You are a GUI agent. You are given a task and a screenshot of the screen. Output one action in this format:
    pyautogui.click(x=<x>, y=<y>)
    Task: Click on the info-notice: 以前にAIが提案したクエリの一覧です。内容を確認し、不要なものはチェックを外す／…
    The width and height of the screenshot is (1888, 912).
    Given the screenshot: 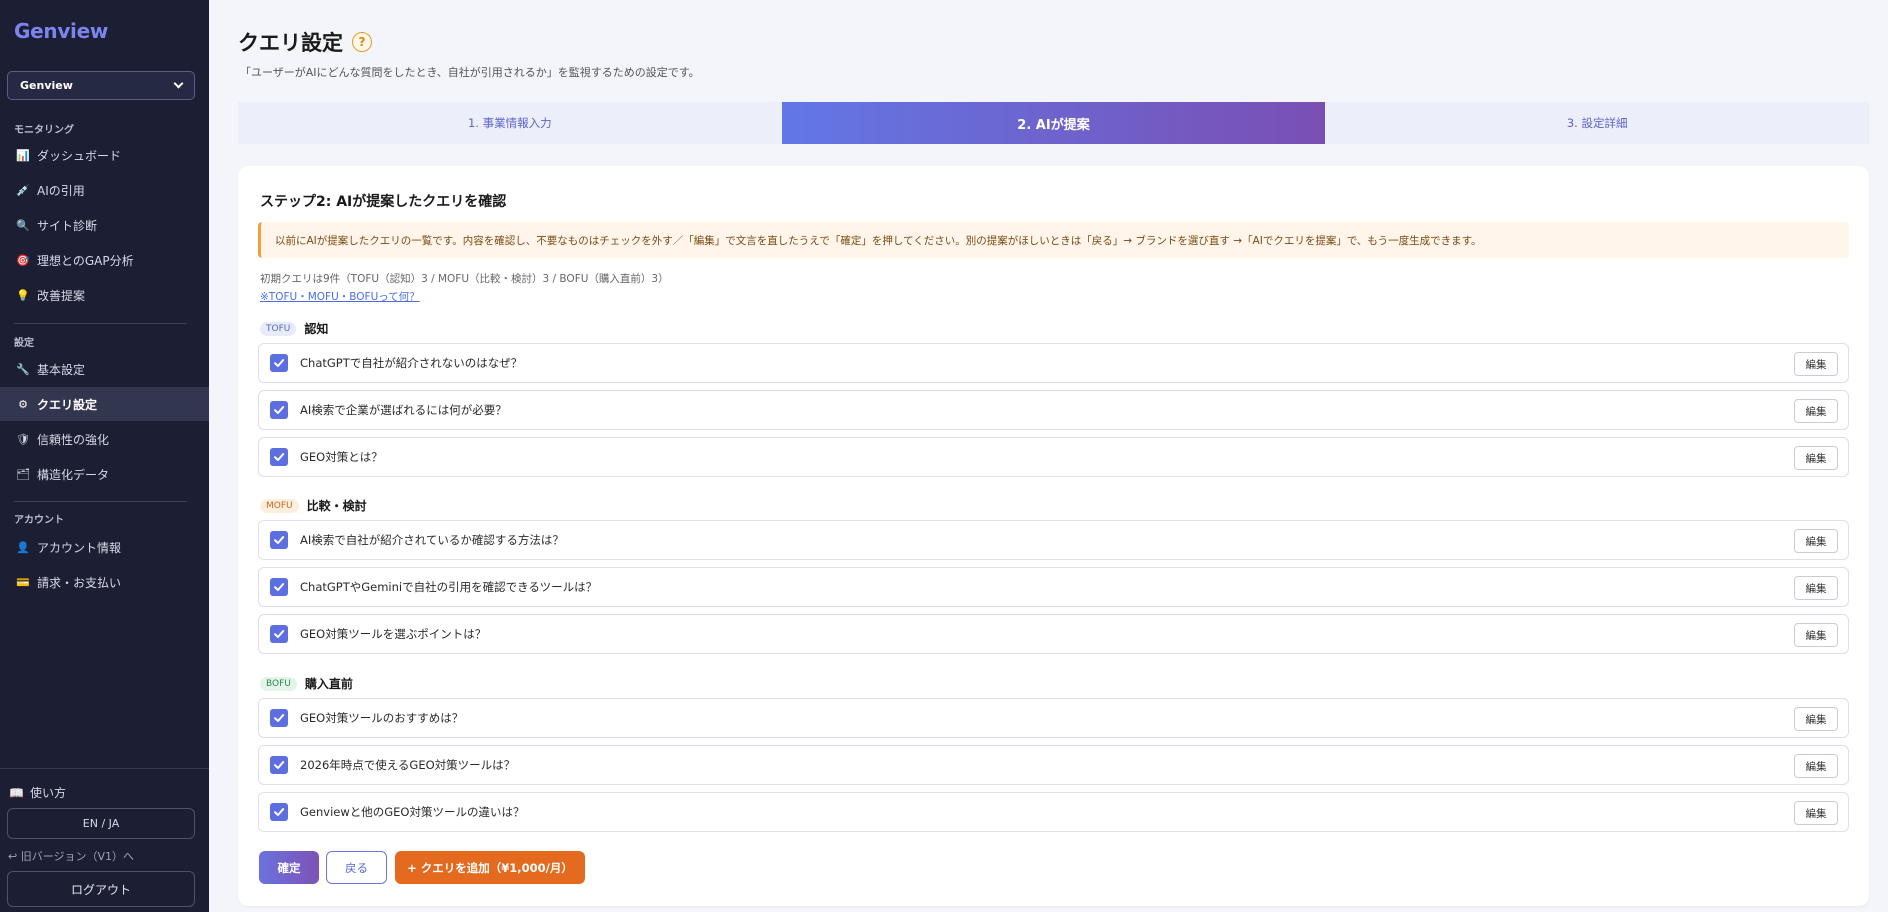 What is the action you would take?
    pyautogui.click(x=1053, y=240)
    